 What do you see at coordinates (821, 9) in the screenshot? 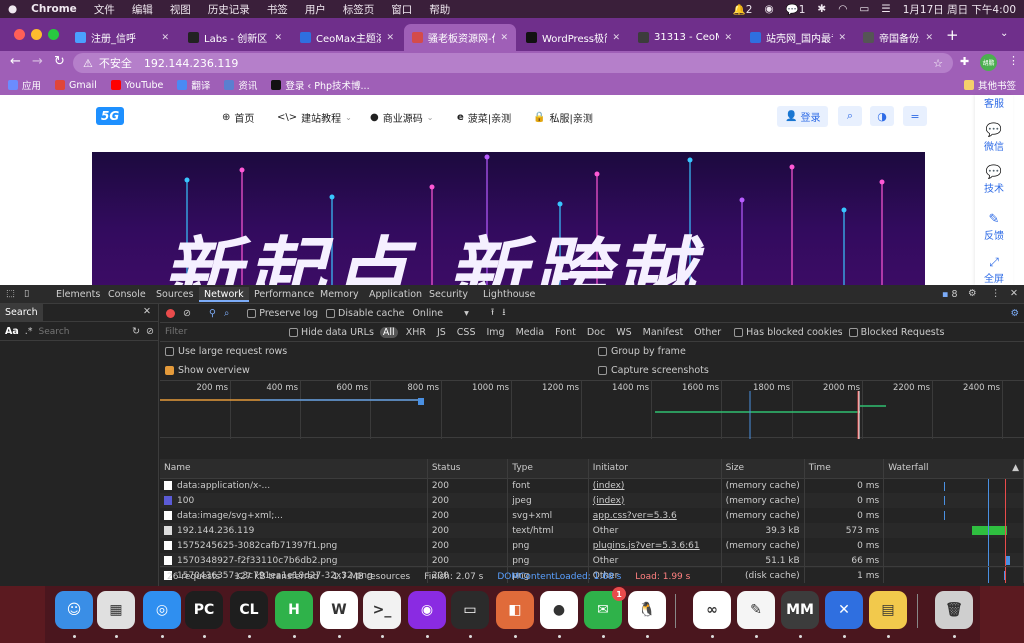
I see `bluetooth-icon: ✱` at bounding box center [821, 9].